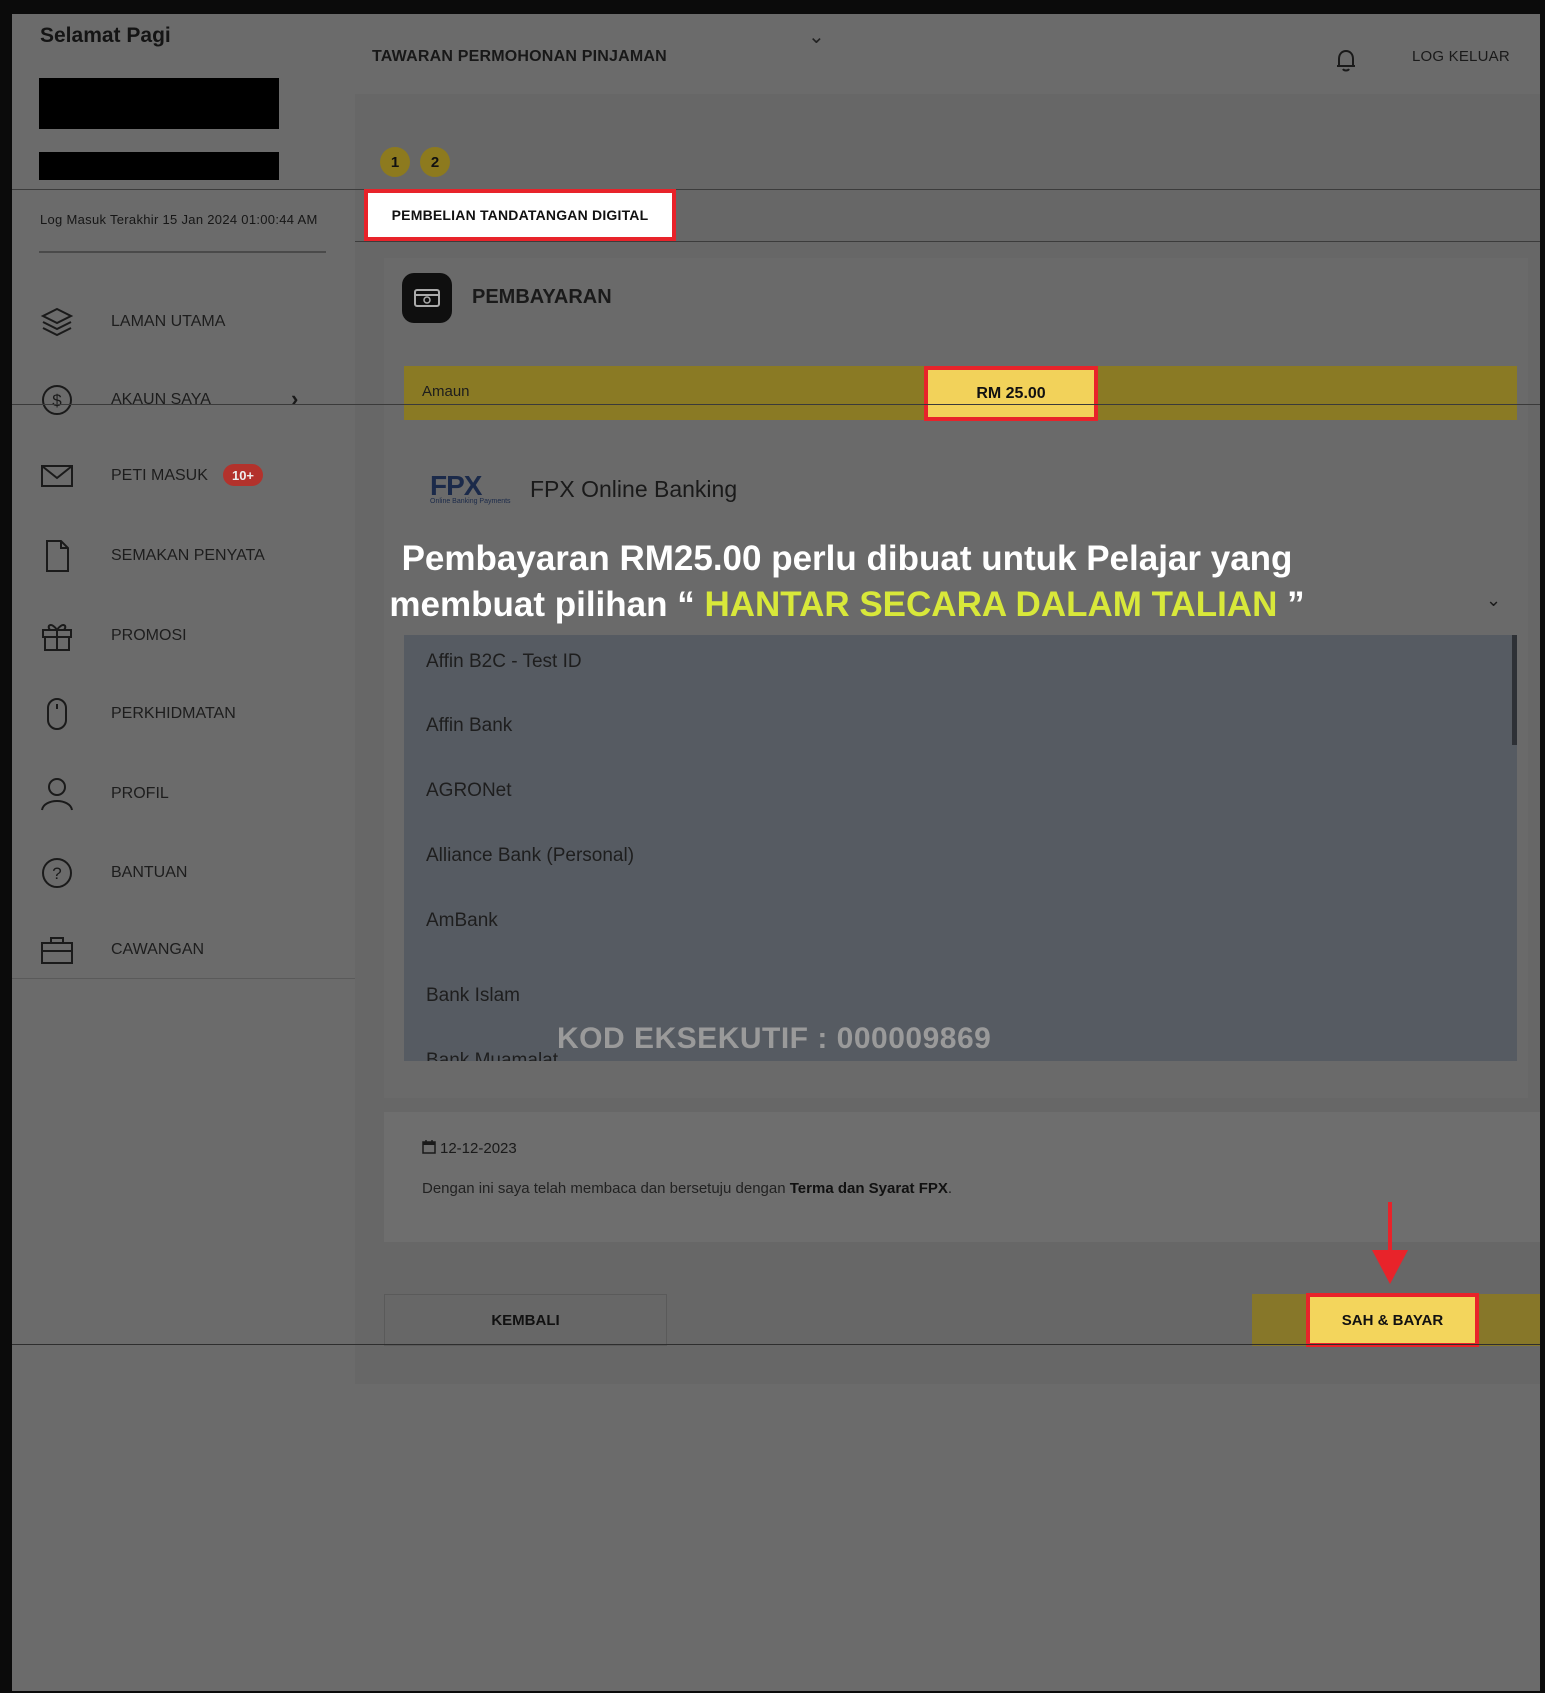 This screenshot has width=1545, height=1693. What do you see at coordinates (1514, 690) in the screenshot?
I see `scrollbar` at bounding box center [1514, 690].